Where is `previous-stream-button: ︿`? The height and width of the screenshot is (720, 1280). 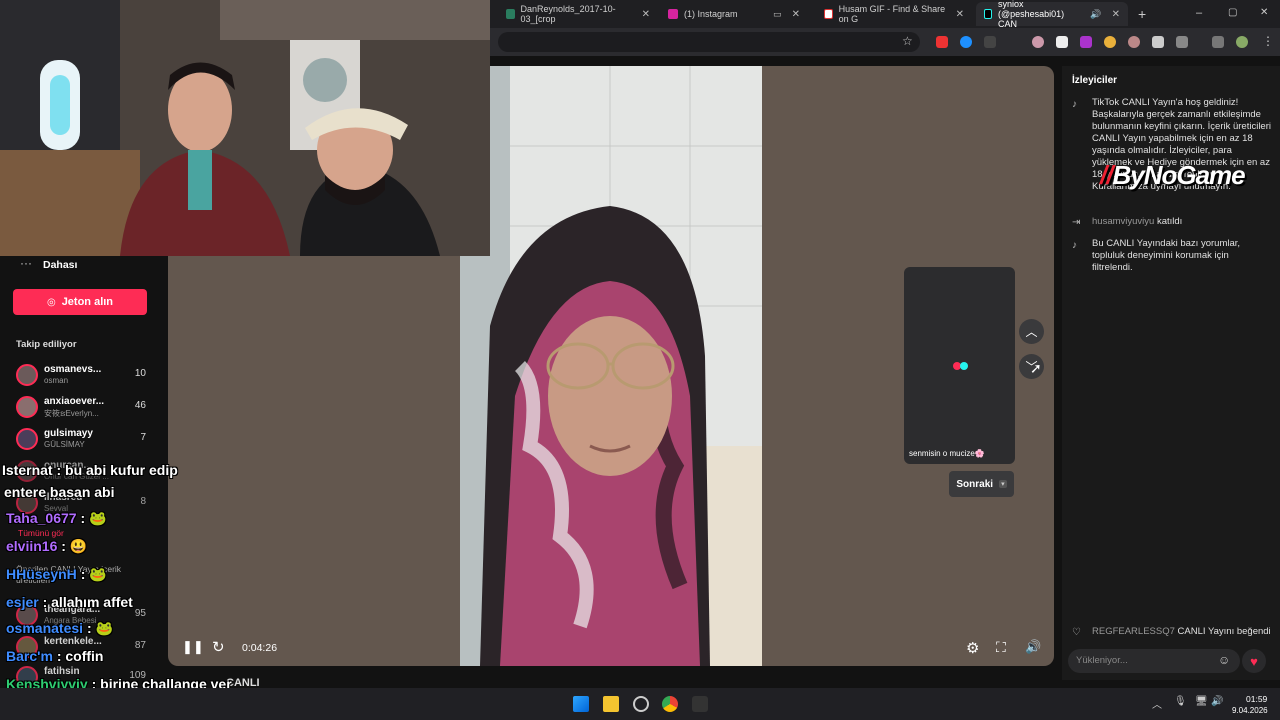 previous-stream-button: ︿ is located at coordinates (1031, 331).